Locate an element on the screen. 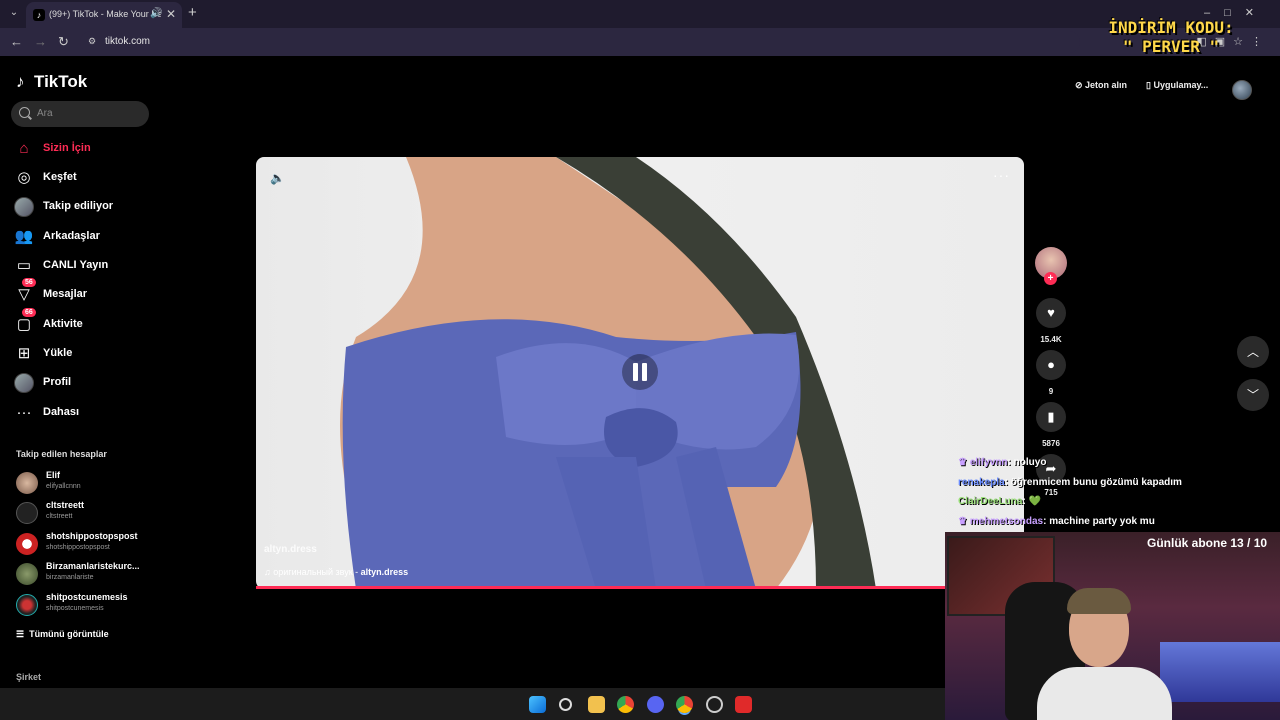 The height and width of the screenshot is (720, 1280). promo-line-1: İNDİRİM KODU: is located at coordinates (1171, 27).